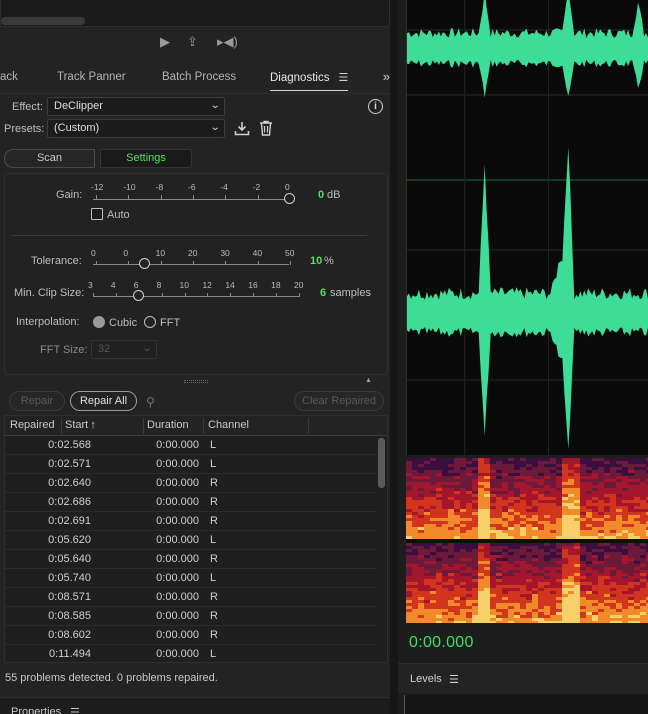 This screenshot has height=714, width=648. I want to click on column-header-duration: Duration, so click(168, 425).